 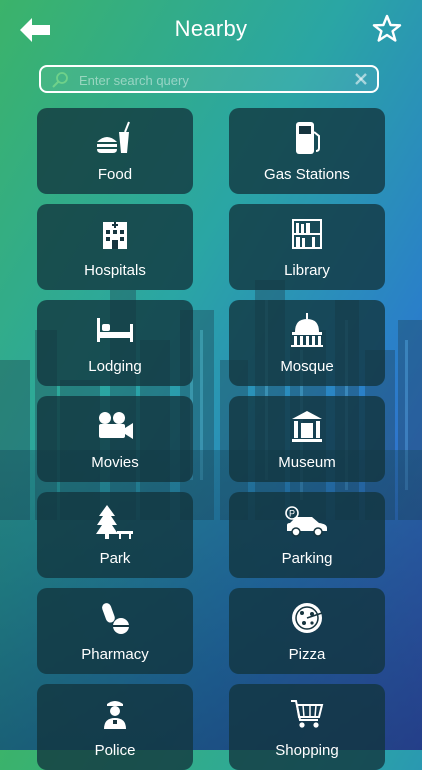 I want to click on police-icon, so click(x=115, y=715).